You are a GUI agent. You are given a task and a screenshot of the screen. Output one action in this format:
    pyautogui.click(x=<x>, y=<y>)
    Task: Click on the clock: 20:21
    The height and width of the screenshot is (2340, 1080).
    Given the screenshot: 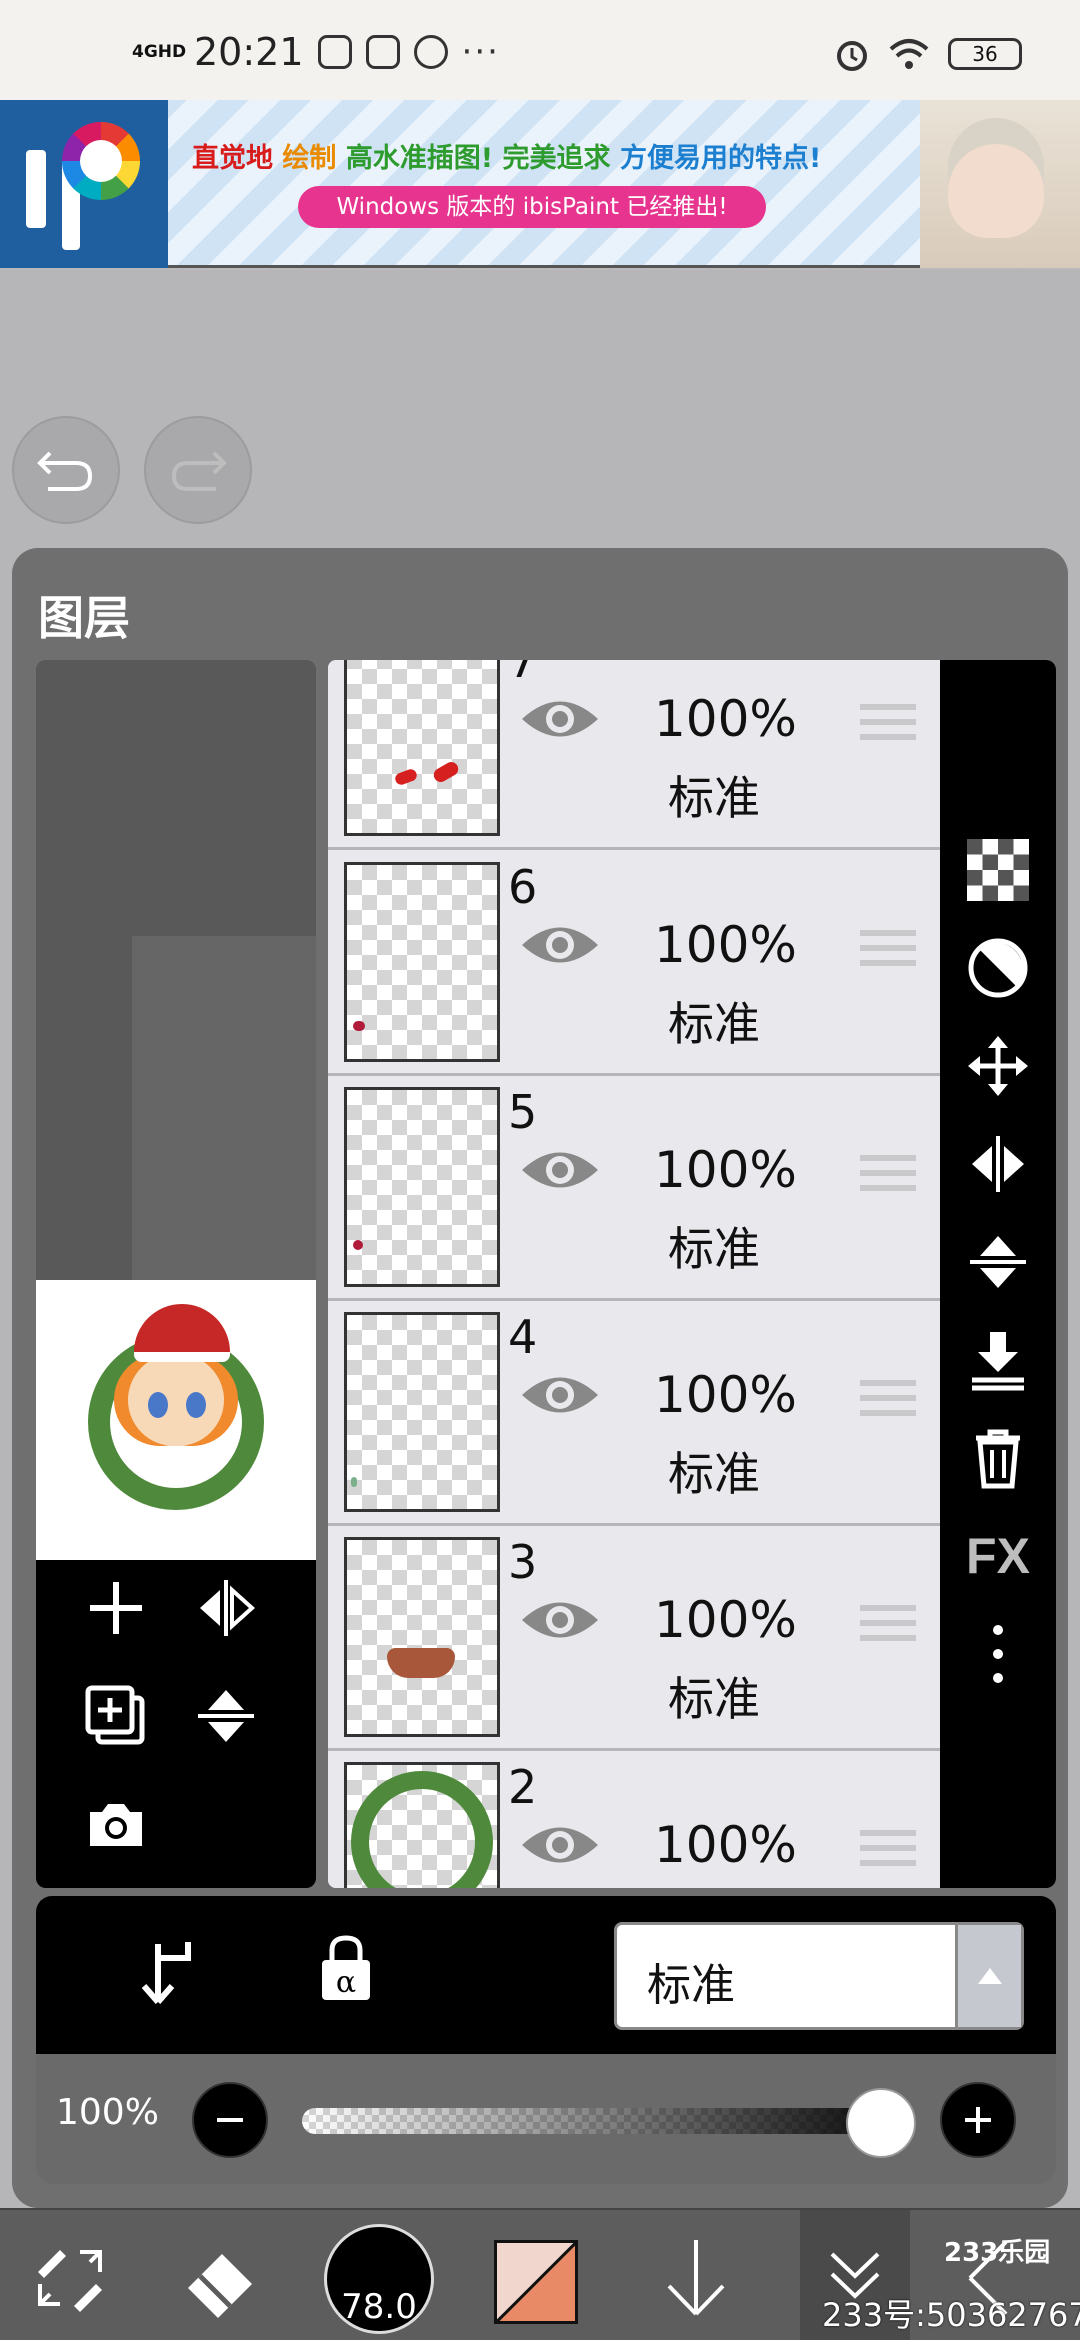 What is the action you would take?
    pyautogui.click(x=249, y=52)
    